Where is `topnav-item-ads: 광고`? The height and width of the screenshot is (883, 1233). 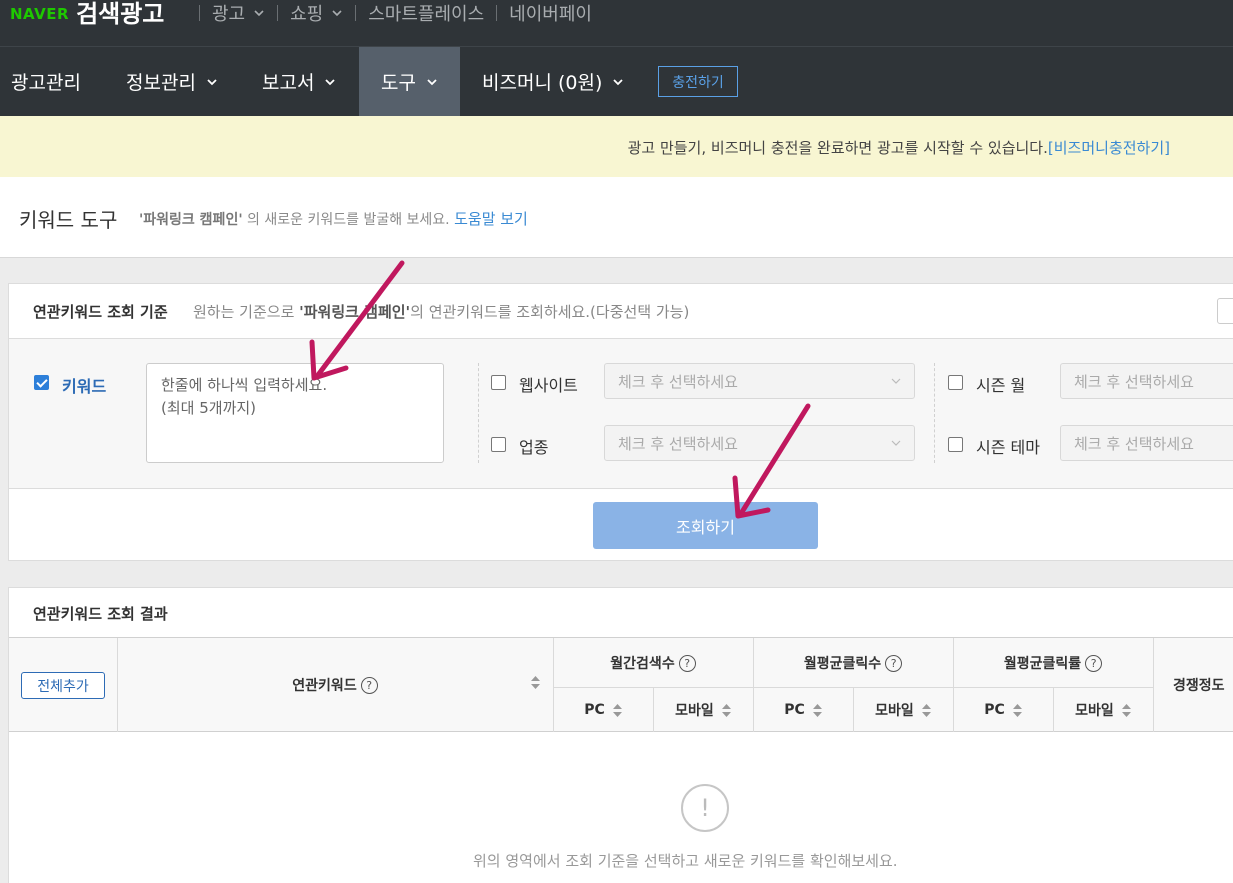 topnav-item-ads: 광고 is located at coordinates (238, 13).